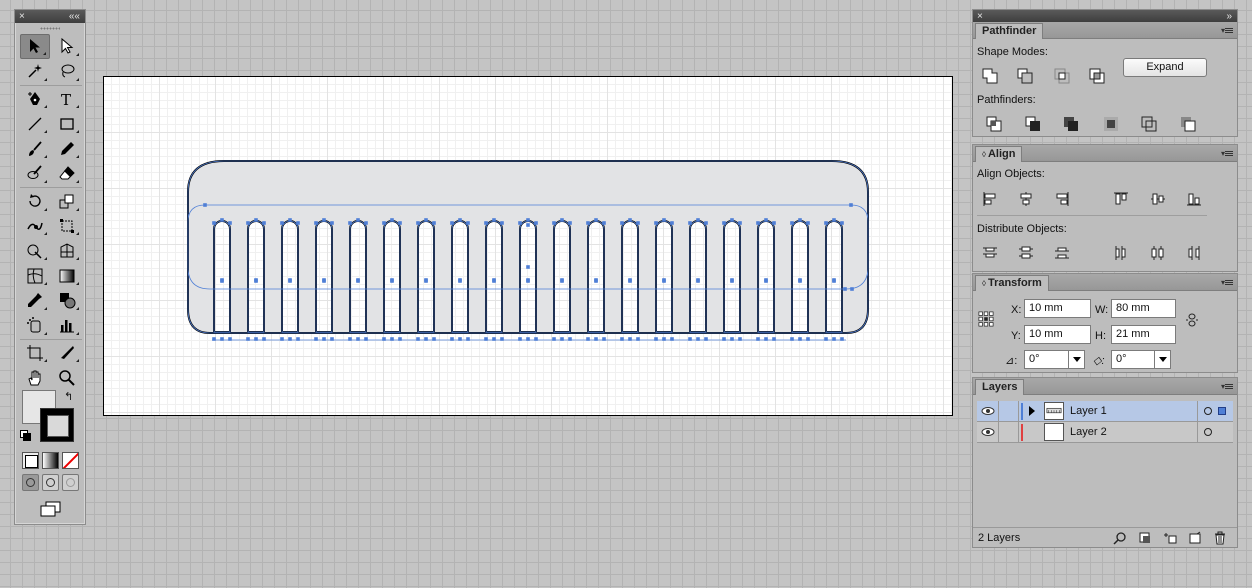  What do you see at coordinates (1158, 199) in the screenshot?
I see `vertical-align-center-button` at bounding box center [1158, 199].